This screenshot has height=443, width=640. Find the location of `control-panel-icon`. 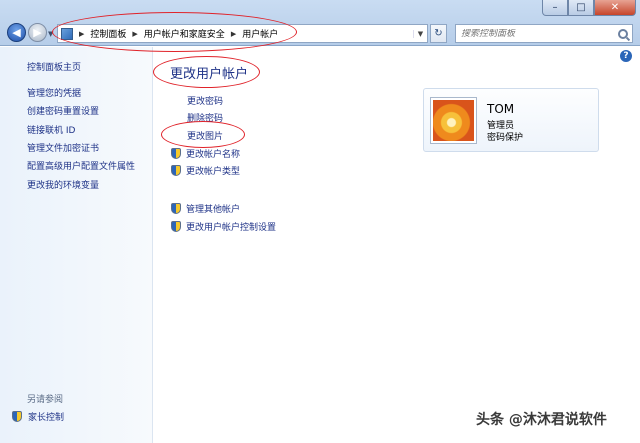

control-panel-icon is located at coordinates (67, 33).